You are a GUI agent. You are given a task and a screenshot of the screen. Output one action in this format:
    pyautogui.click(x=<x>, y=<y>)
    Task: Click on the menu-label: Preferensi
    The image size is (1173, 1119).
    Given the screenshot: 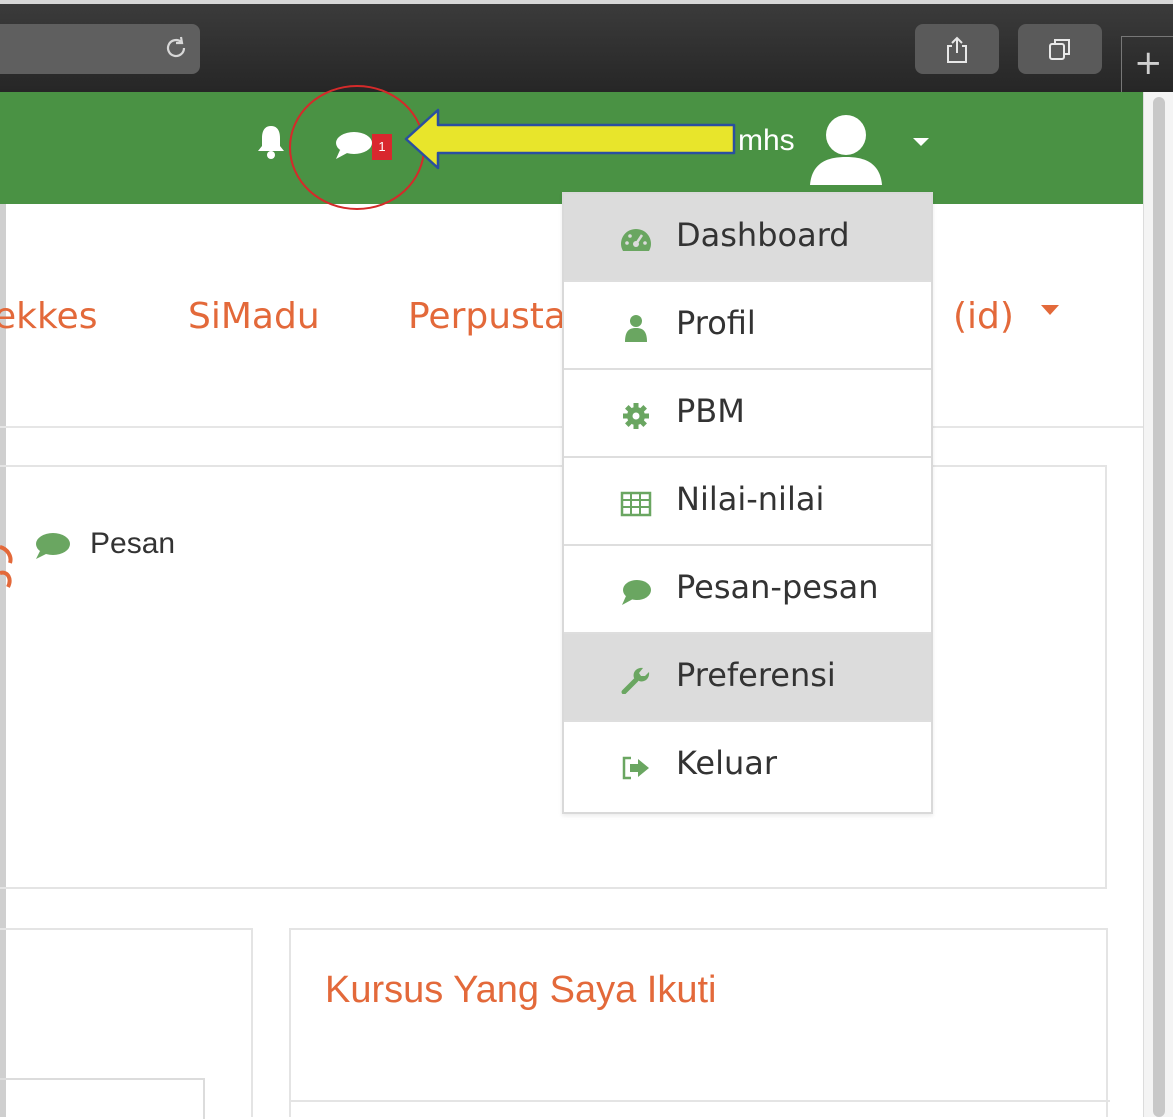 What is the action you would take?
    pyautogui.click(x=756, y=675)
    